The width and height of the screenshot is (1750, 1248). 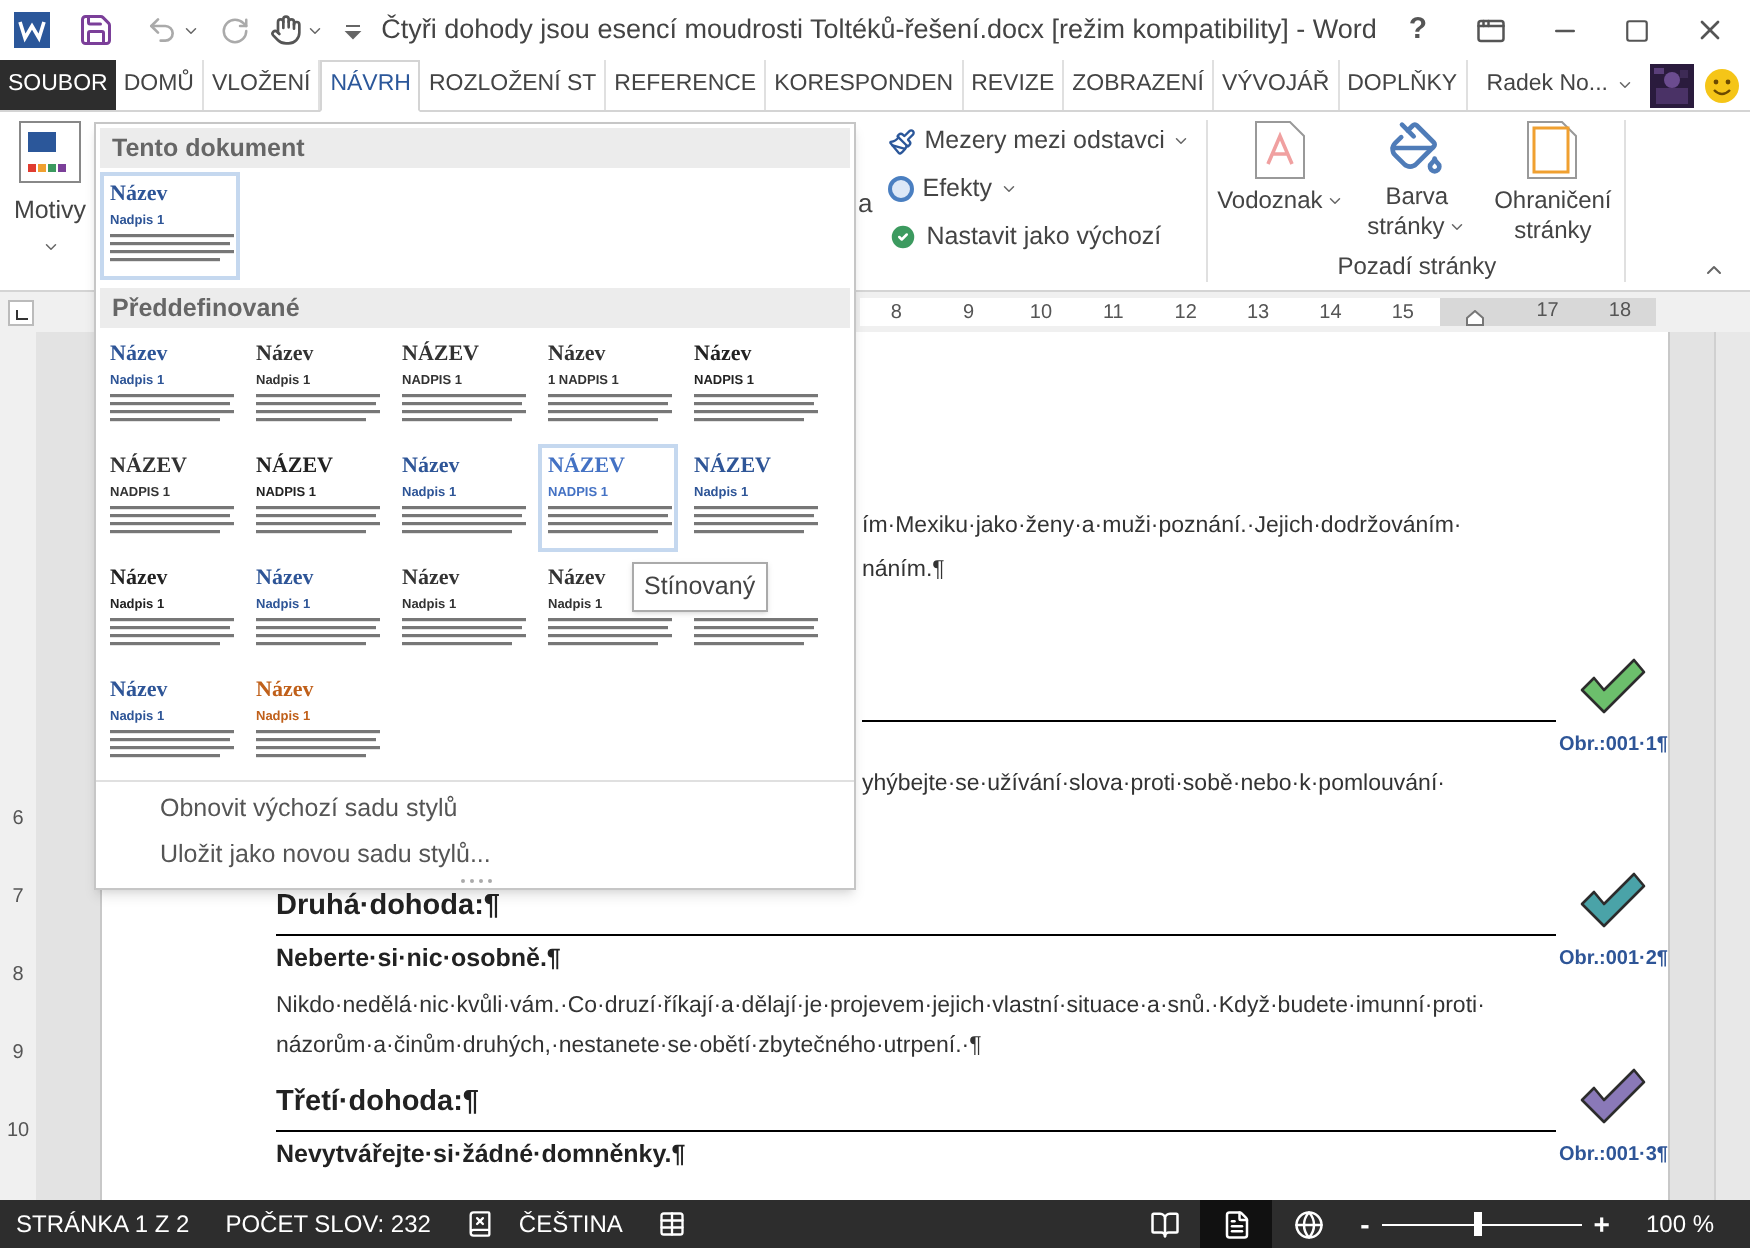 I want to click on ruler-number: 18, so click(x=1620, y=312).